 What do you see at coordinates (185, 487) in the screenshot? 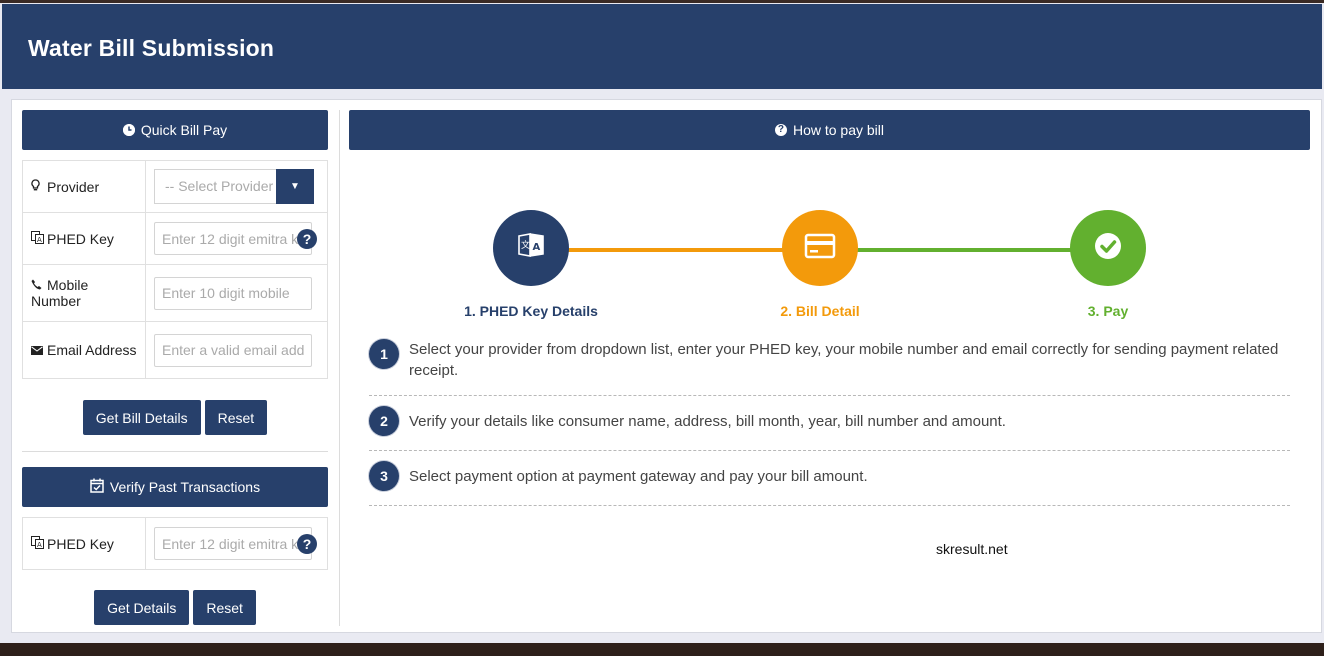
I see `verify-past-title: Verify Past Transactions` at bounding box center [185, 487].